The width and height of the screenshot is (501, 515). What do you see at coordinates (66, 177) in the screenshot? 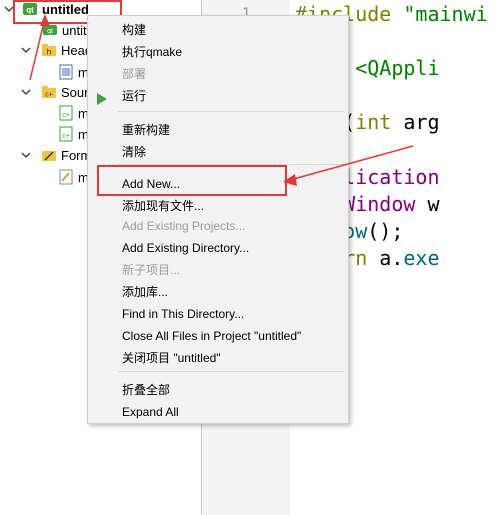
I see `ui-file-icon` at bounding box center [66, 177].